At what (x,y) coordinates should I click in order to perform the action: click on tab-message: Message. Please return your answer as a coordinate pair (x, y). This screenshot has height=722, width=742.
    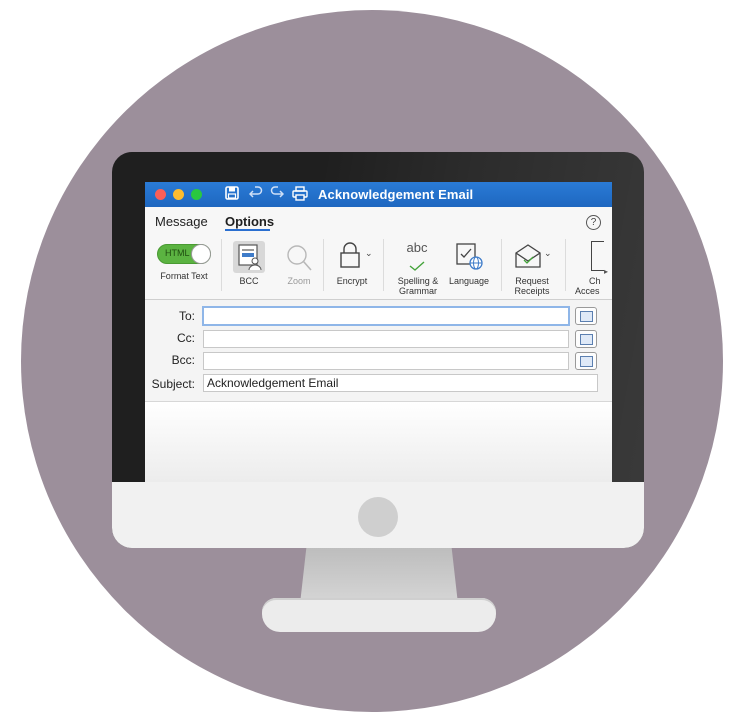
    Looking at the image, I should click on (181, 221).